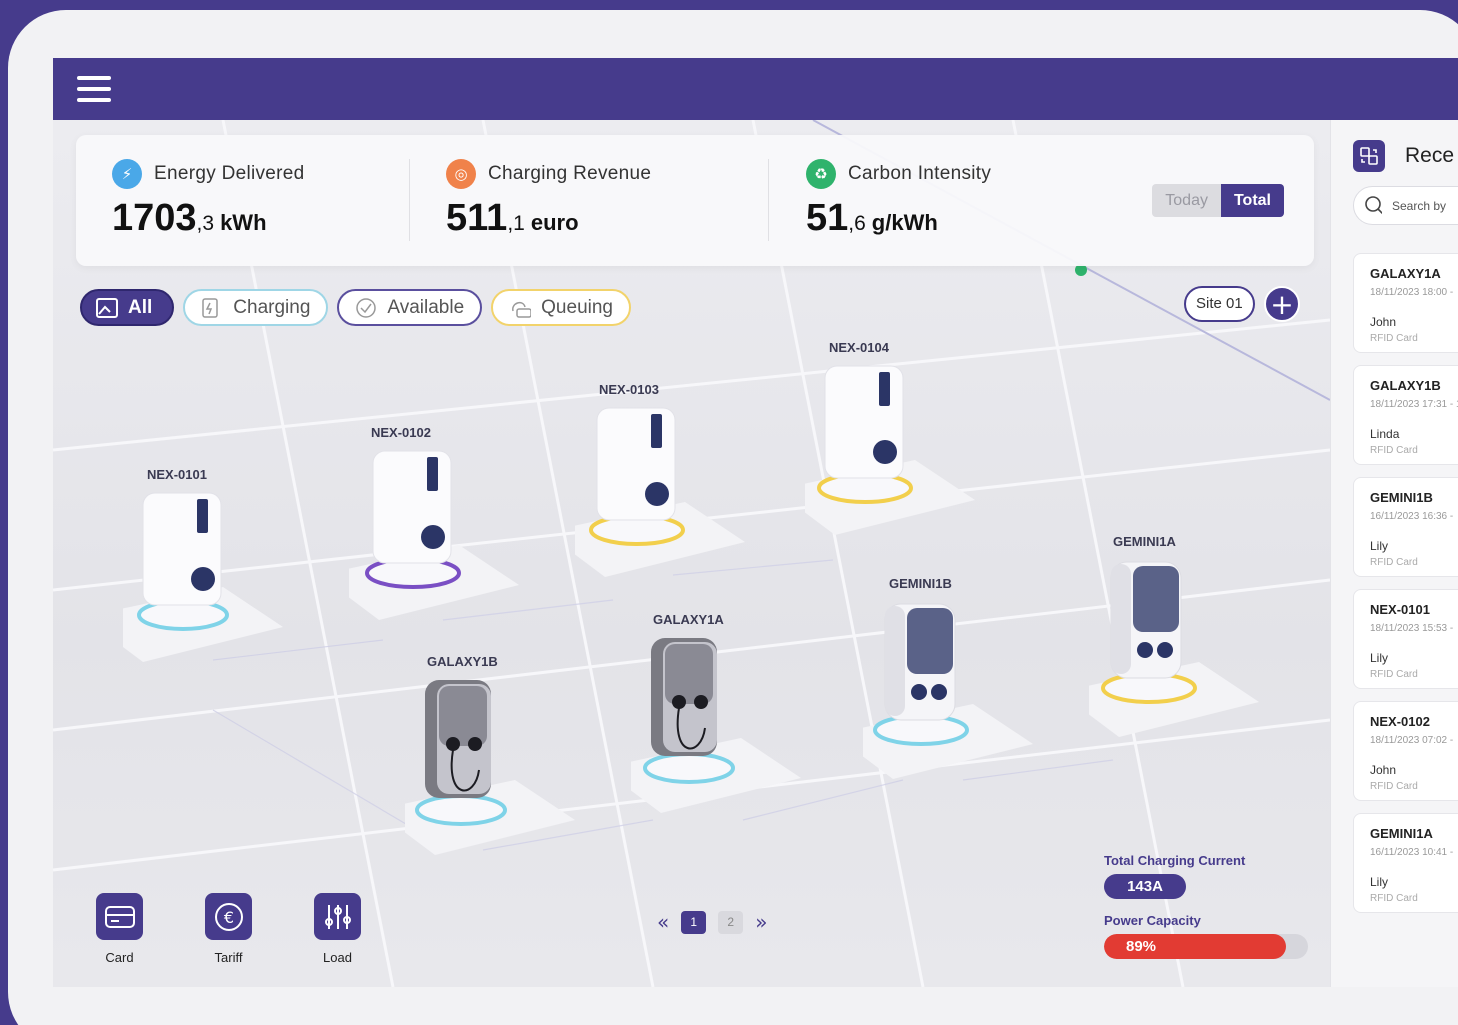  What do you see at coordinates (1401, 833) in the screenshot?
I see `transaction-station: GEMINI1A` at bounding box center [1401, 833].